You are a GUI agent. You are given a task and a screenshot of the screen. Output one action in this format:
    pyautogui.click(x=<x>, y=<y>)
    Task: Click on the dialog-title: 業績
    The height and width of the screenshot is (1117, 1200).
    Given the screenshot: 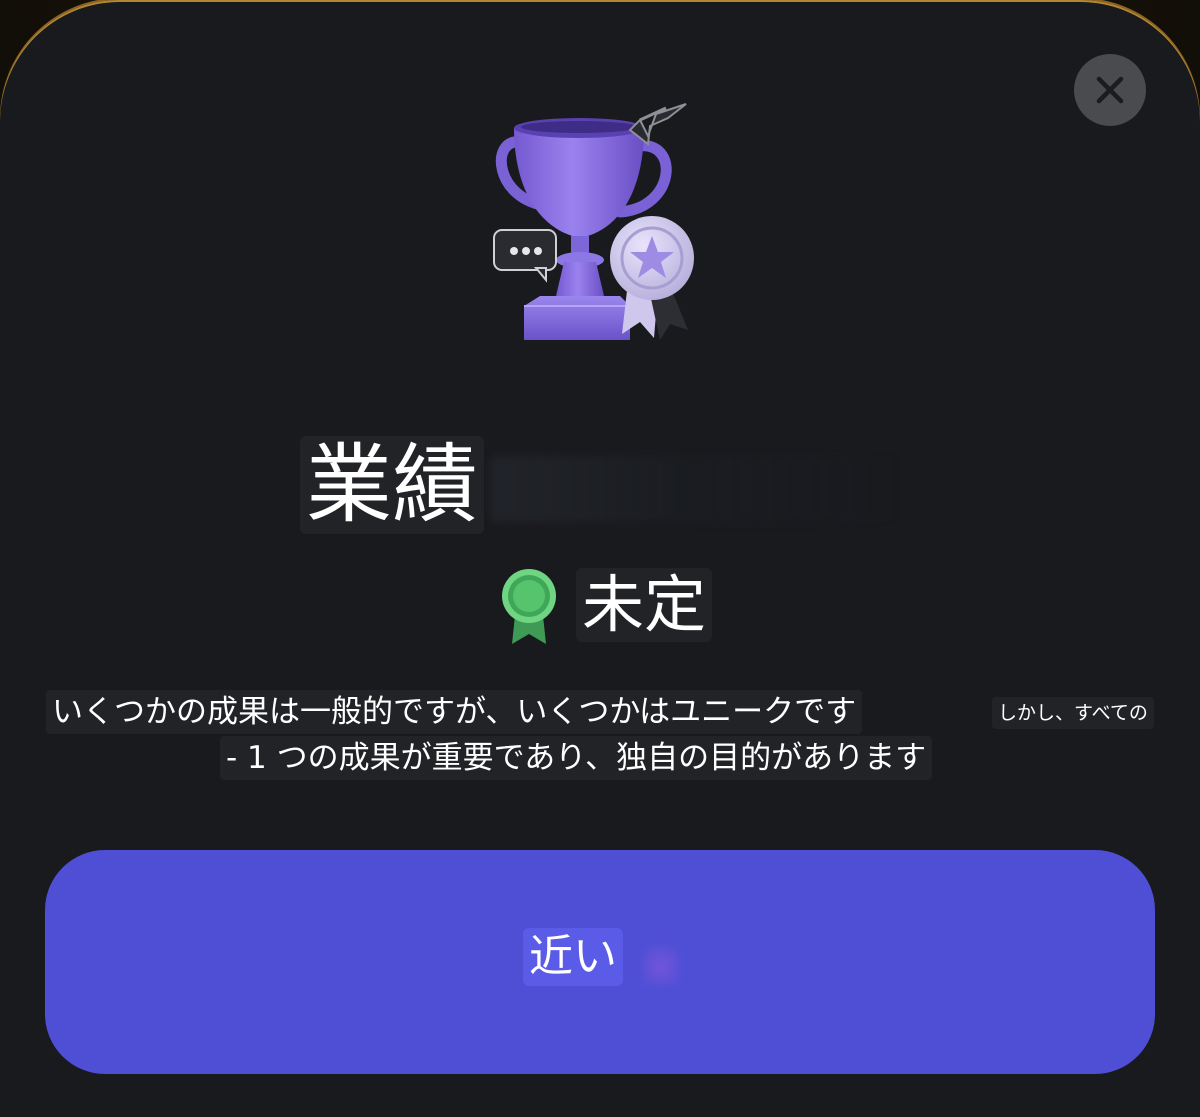 What is the action you would take?
    pyautogui.click(x=392, y=485)
    